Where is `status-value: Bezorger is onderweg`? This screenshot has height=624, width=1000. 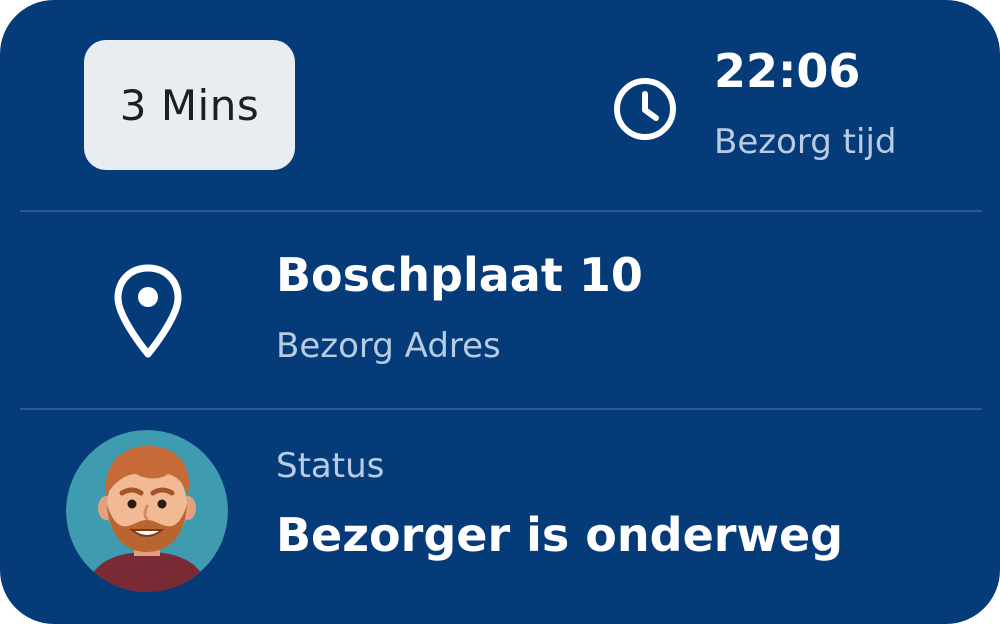
status-value: Bezorger is onderweg is located at coordinates (560, 535).